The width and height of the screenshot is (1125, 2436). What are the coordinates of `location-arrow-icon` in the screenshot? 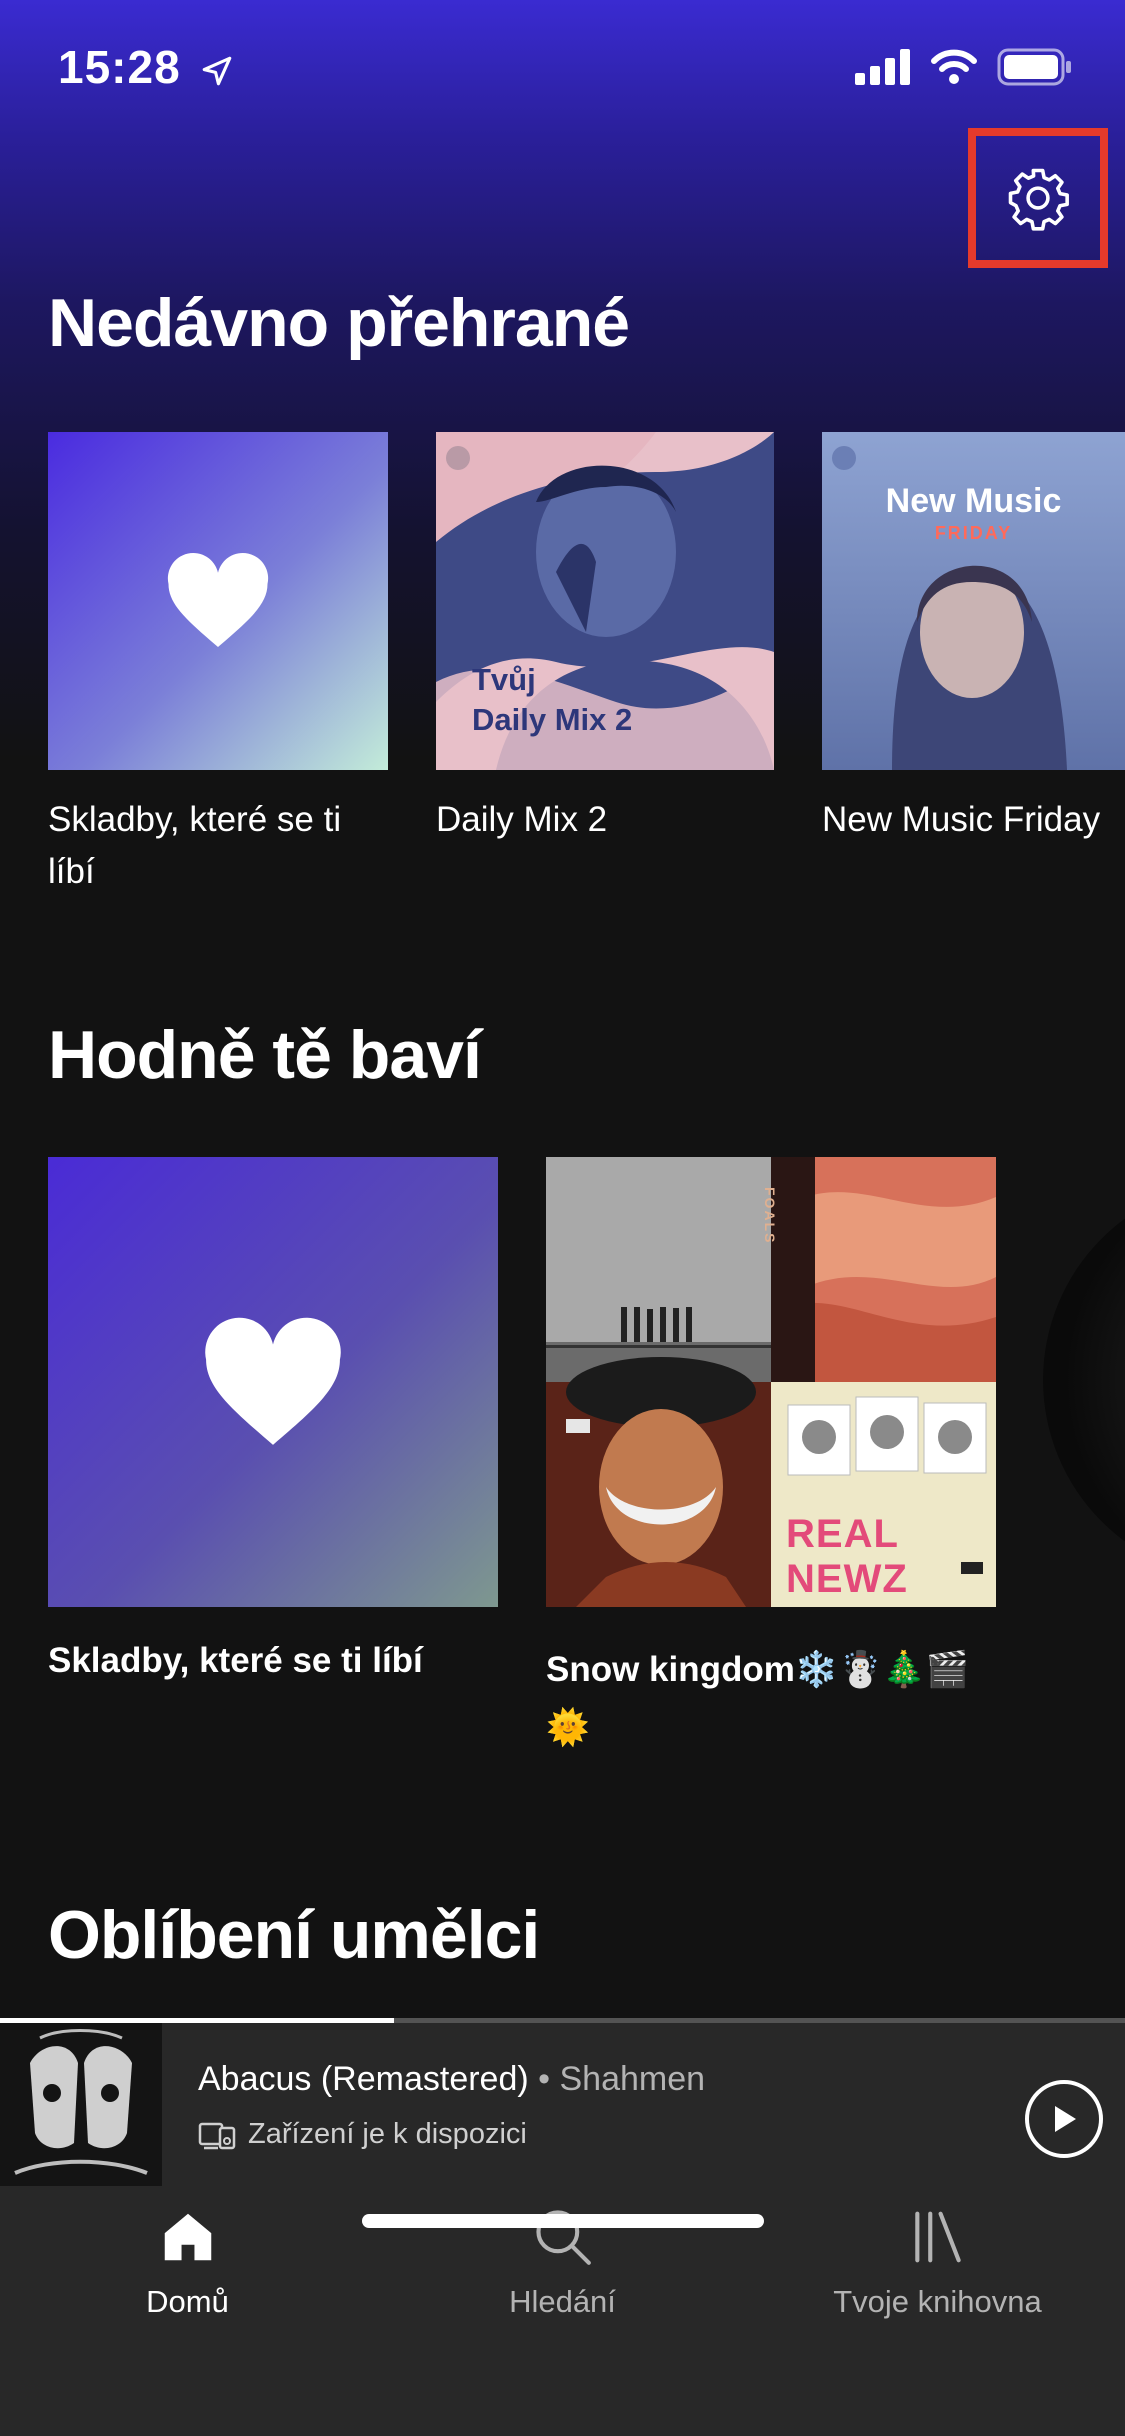 It's located at (217, 71).